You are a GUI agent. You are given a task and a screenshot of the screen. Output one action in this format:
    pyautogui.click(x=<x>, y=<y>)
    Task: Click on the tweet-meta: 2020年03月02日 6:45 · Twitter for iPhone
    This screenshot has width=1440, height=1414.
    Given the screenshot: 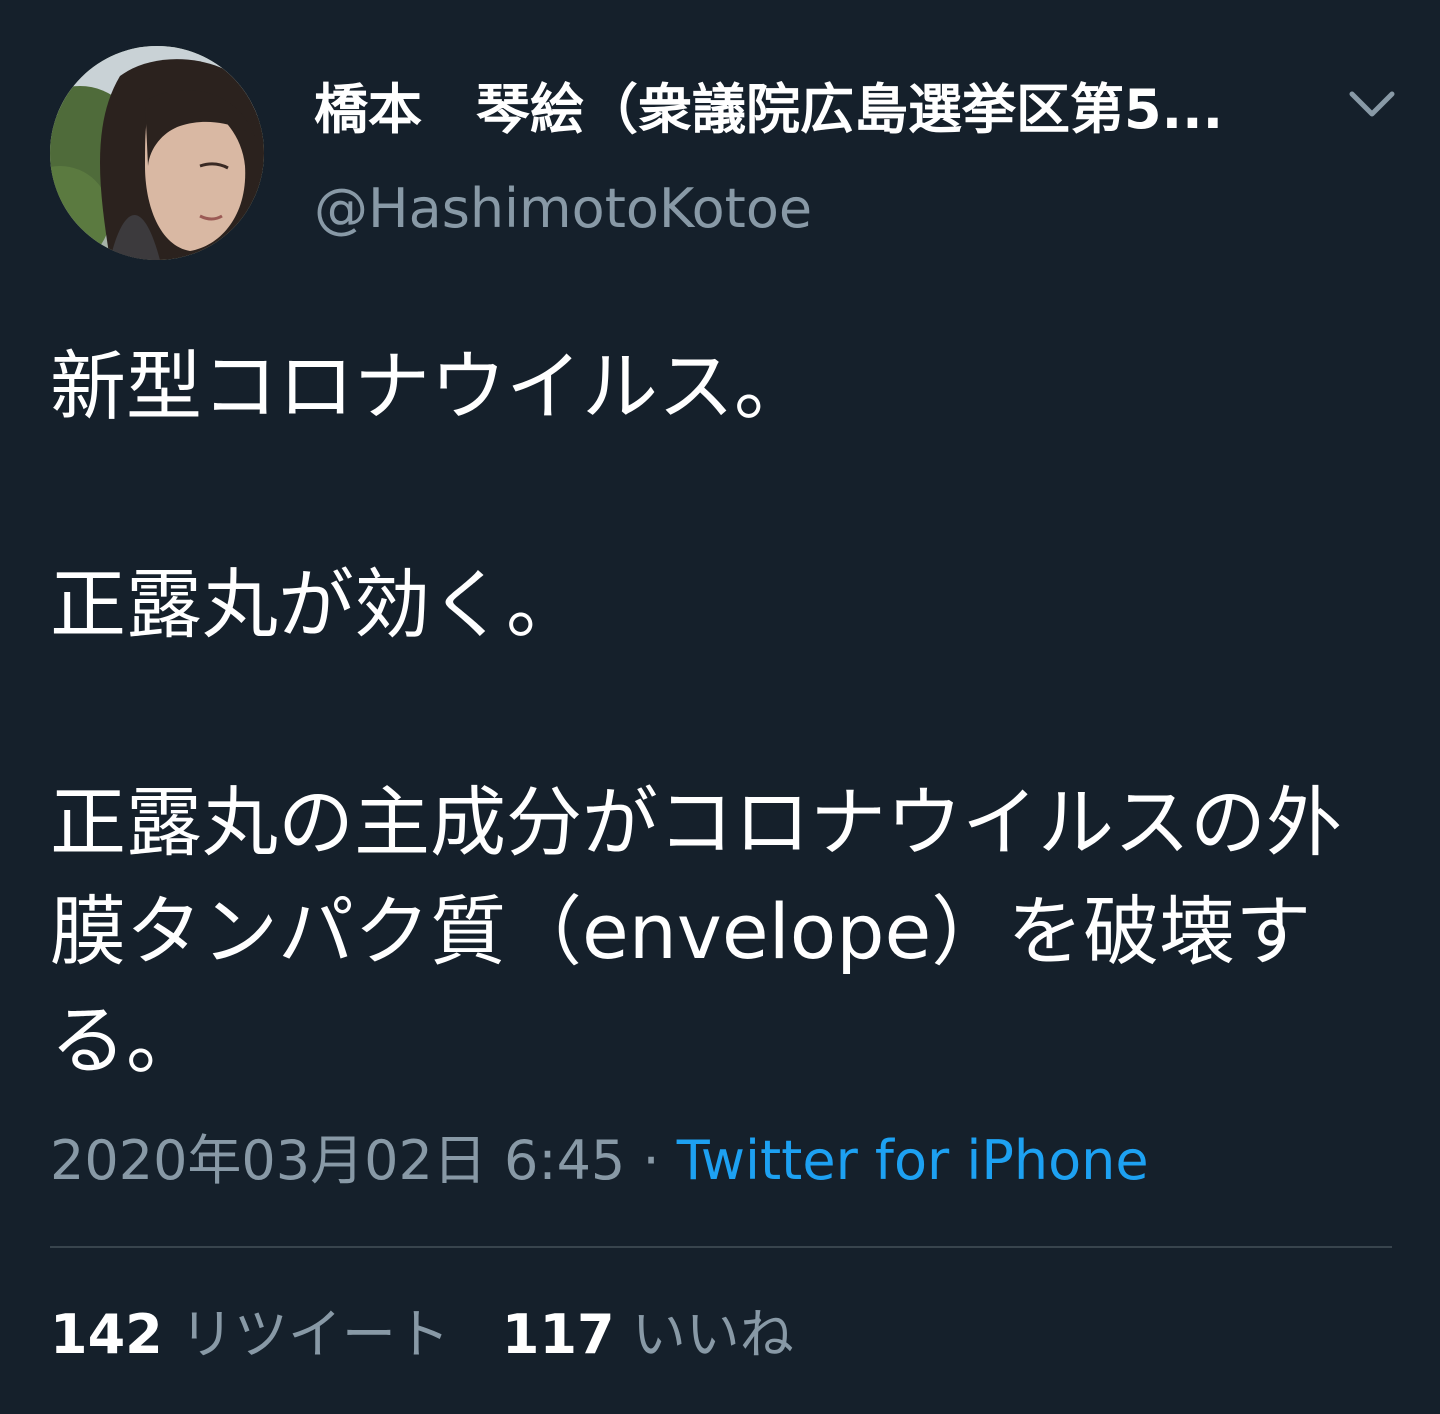 What is the action you would take?
    pyautogui.click(x=599, y=1161)
    